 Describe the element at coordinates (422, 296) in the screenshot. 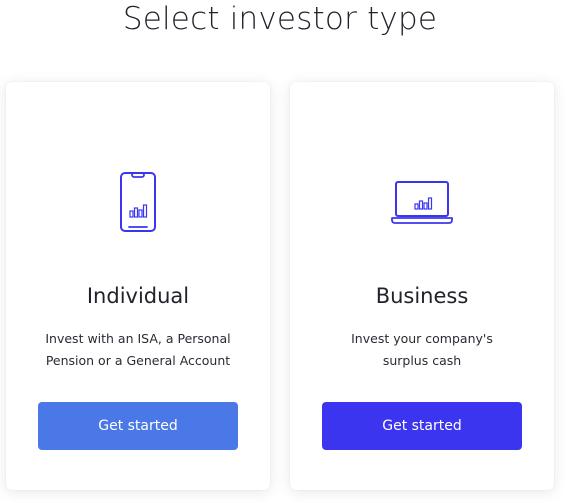

I see `card-title: Business` at that location.